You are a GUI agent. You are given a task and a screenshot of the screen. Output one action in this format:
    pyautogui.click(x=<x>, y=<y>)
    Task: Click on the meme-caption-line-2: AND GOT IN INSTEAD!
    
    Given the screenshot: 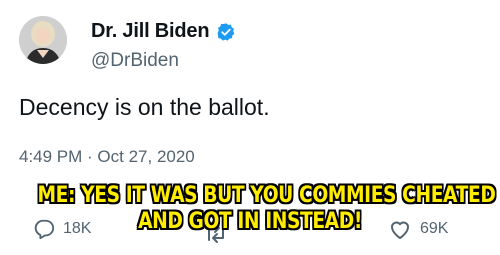 What is the action you would take?
    pyautogui.click(x=250, y=221)
    